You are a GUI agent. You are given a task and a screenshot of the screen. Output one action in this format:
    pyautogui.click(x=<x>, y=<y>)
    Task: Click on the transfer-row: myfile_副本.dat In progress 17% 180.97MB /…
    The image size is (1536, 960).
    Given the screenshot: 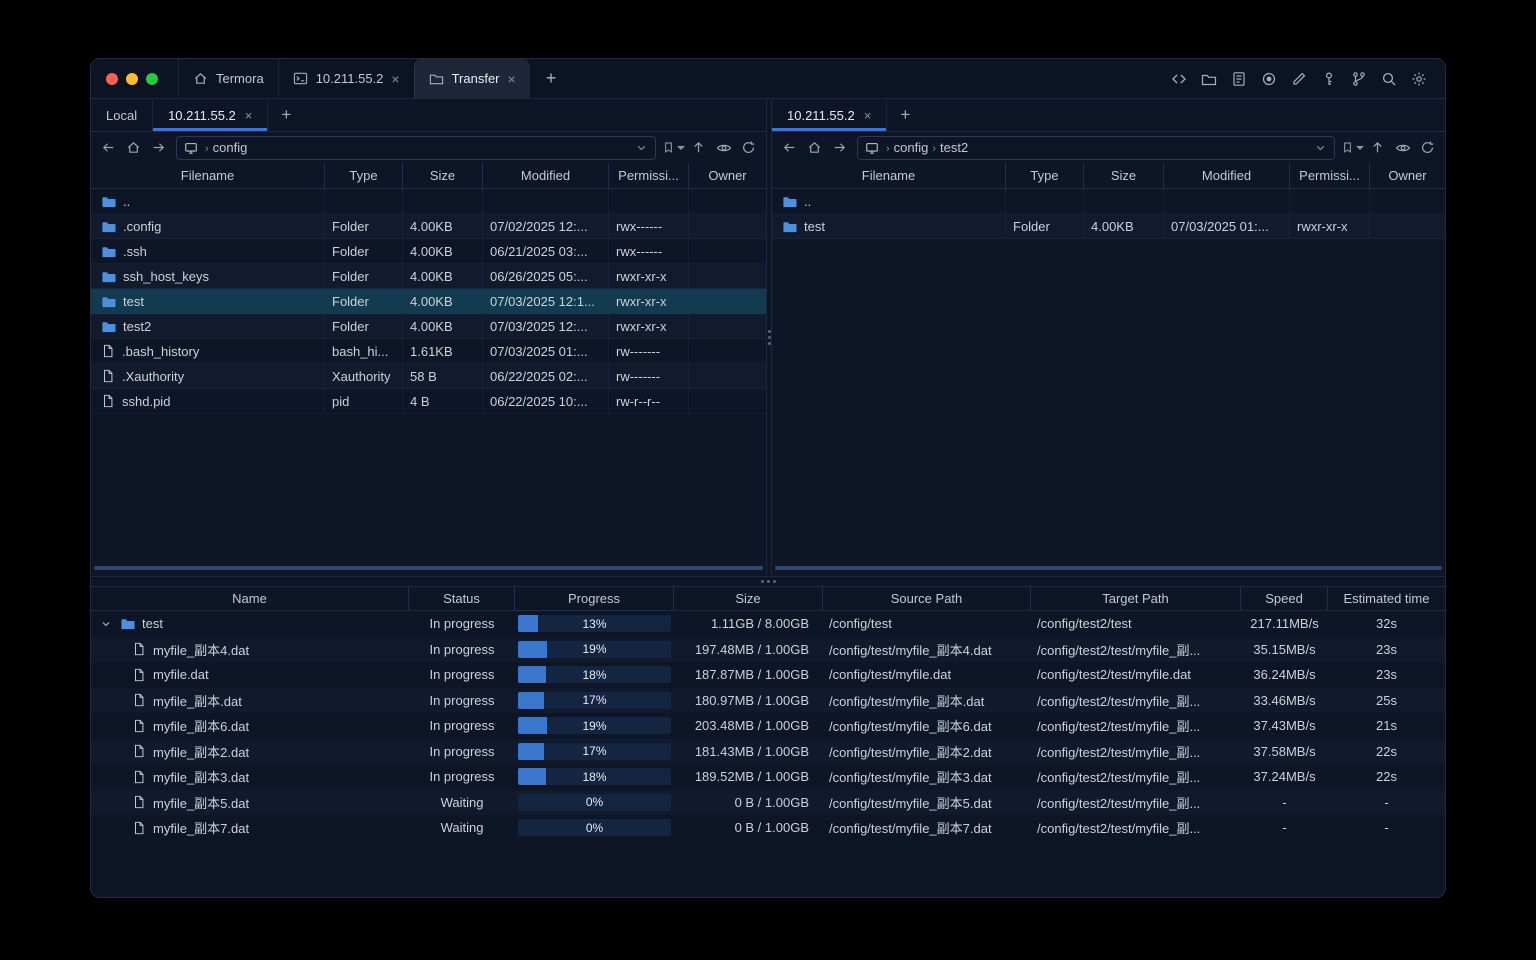 What is the action you would take?
    pyautogui.click(x=768, y=700)
    